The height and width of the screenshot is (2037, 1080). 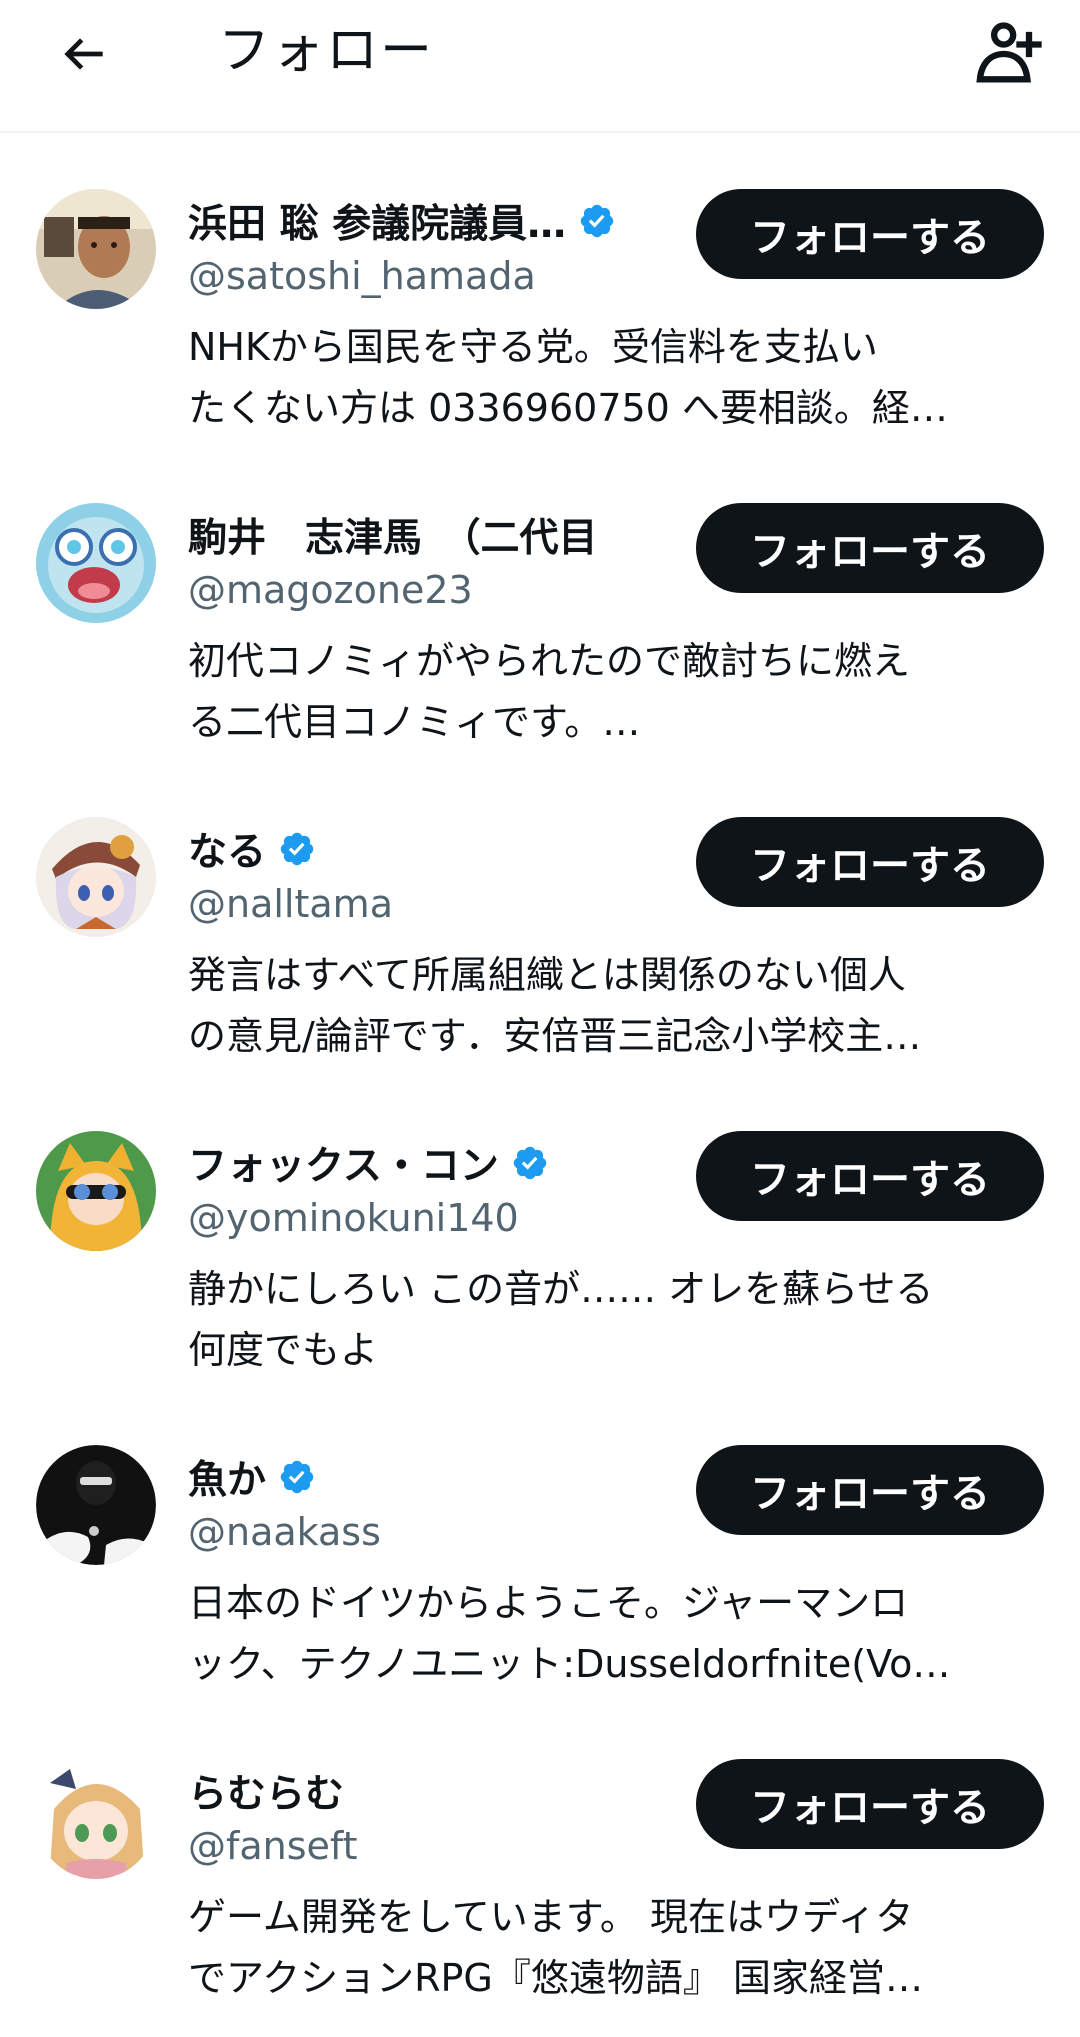 I want to click on user-handle: @magozone23, so click(x=330, y=590).